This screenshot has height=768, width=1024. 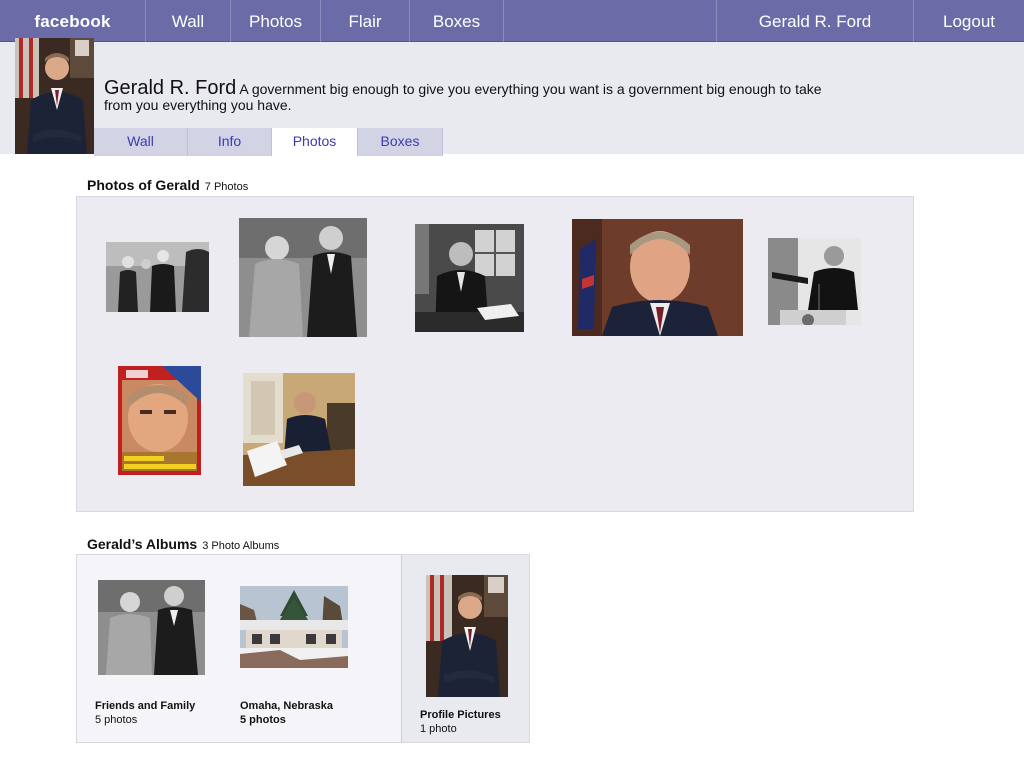 What do you see at coordinates (170, 88) in the screenshot?
I see `profile-name: Gerald R. Ford` at bounding box center [170, 88].